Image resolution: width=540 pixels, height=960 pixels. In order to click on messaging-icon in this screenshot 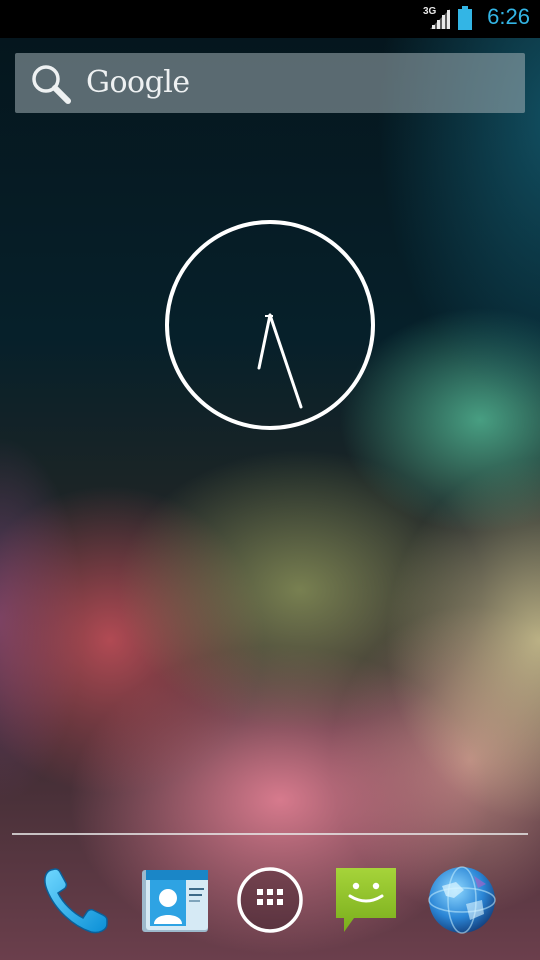, I will do `click(366, 900)`.